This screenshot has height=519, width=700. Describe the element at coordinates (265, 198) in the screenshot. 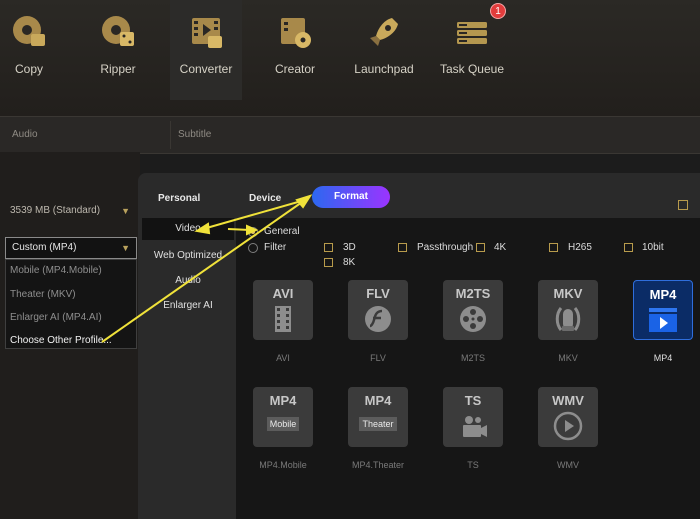

I see `tab-device: Device` at that location.